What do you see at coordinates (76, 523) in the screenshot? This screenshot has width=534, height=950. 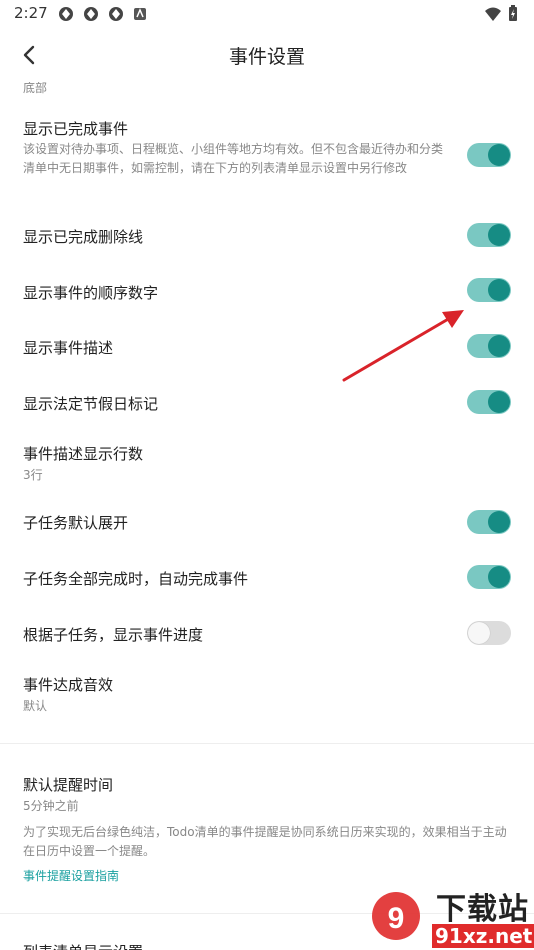 I see `setting-title: 子任务默认展开` at bounding box center [76, 523].